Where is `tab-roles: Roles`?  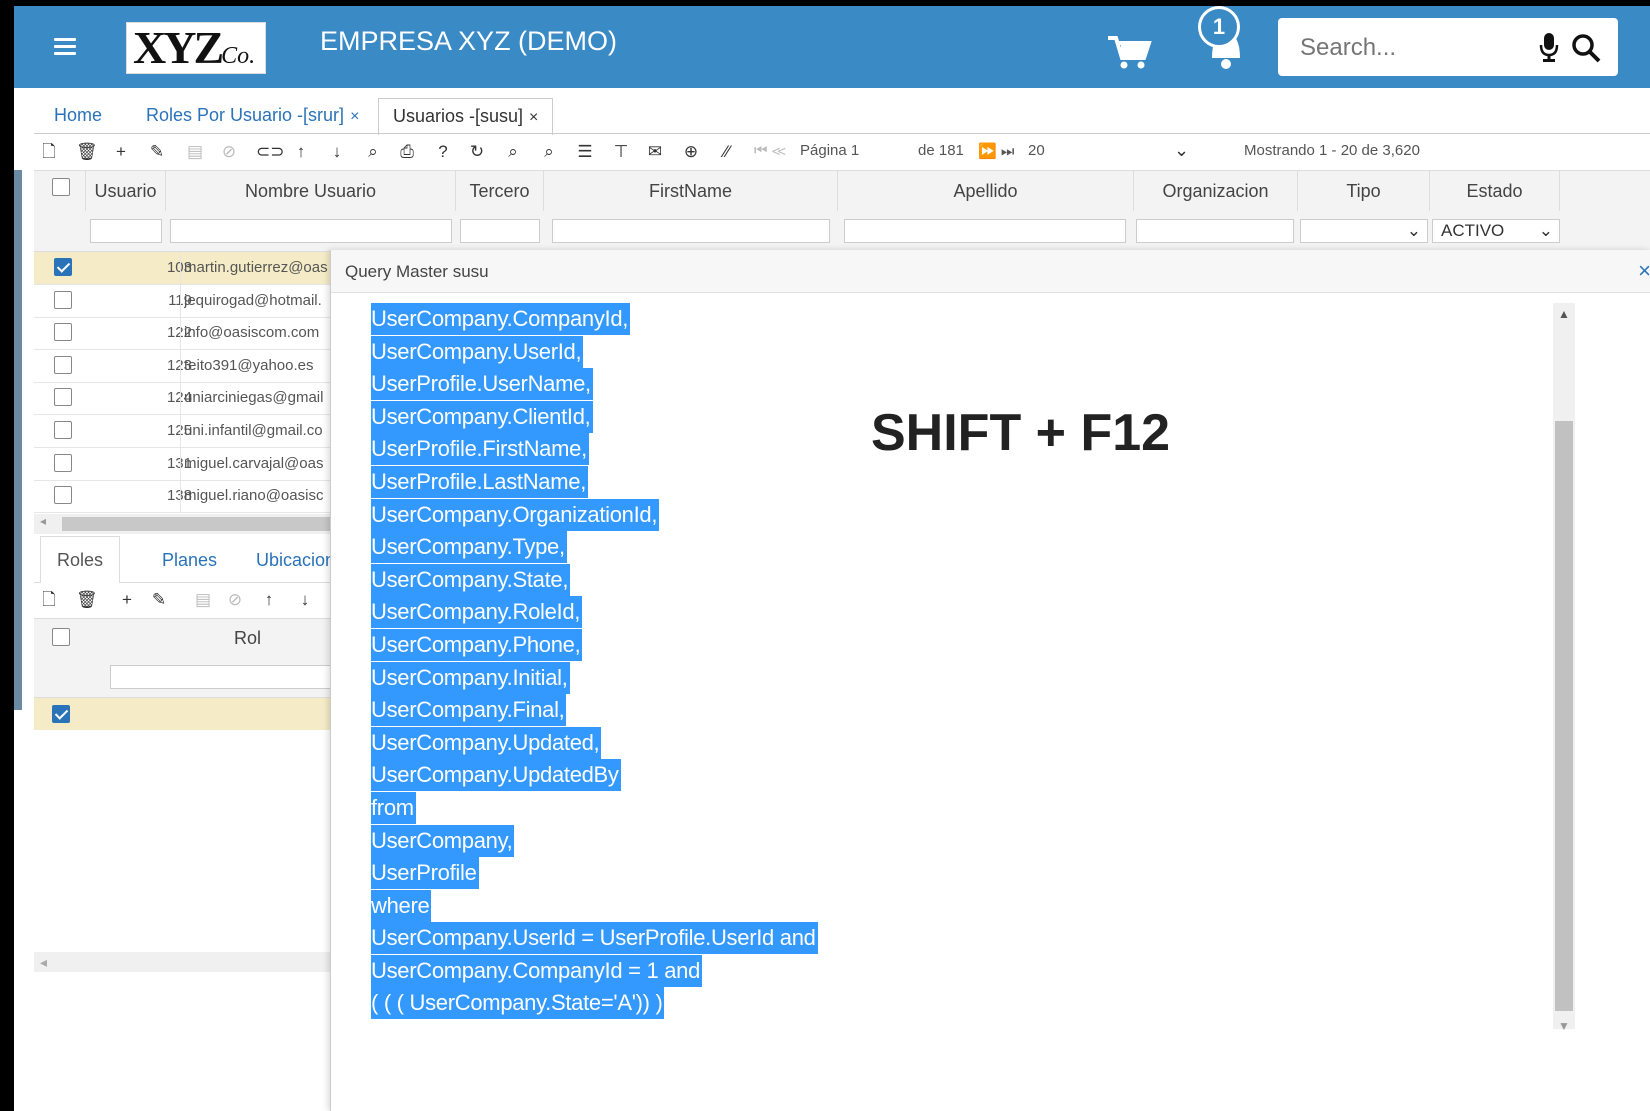 tab-roles: Roles is located at coordinates (80, 559).